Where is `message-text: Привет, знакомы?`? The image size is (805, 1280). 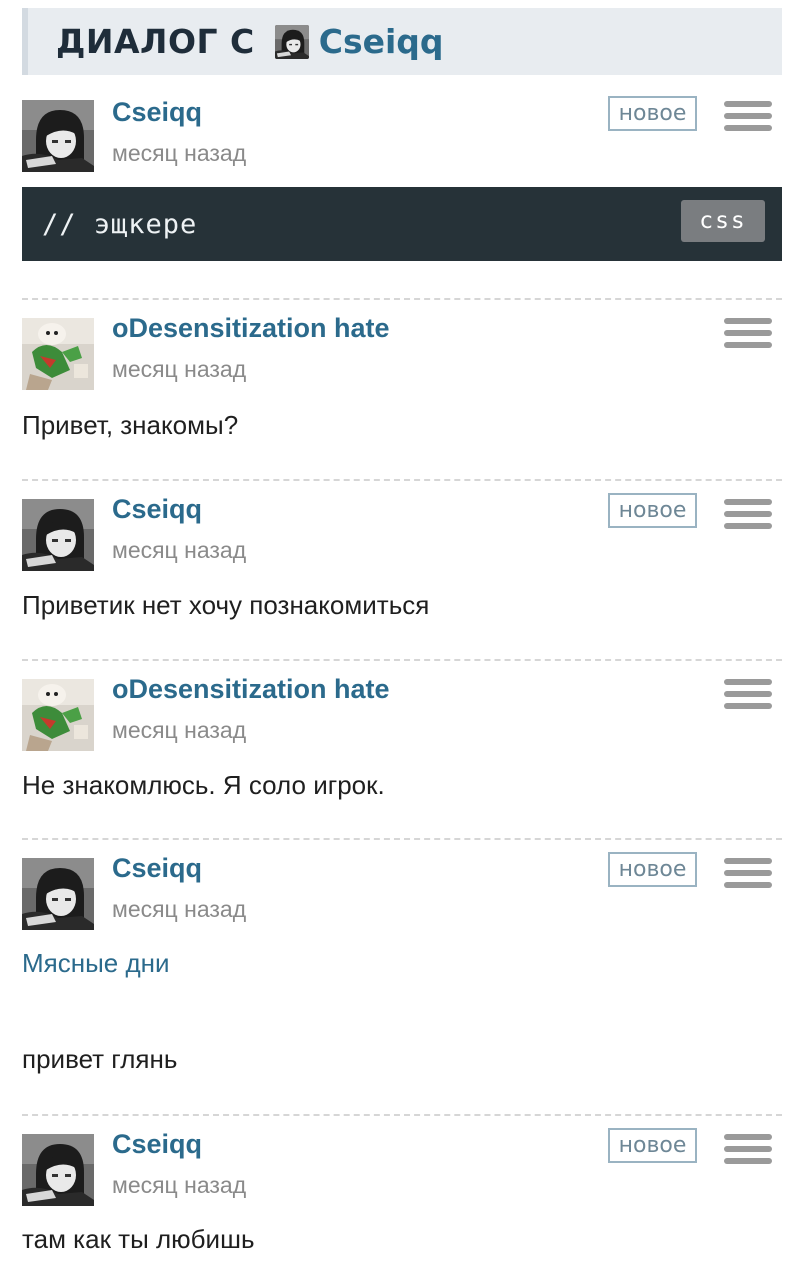 message-text: Привет, знакомы? is located at coordinates (130, 425).